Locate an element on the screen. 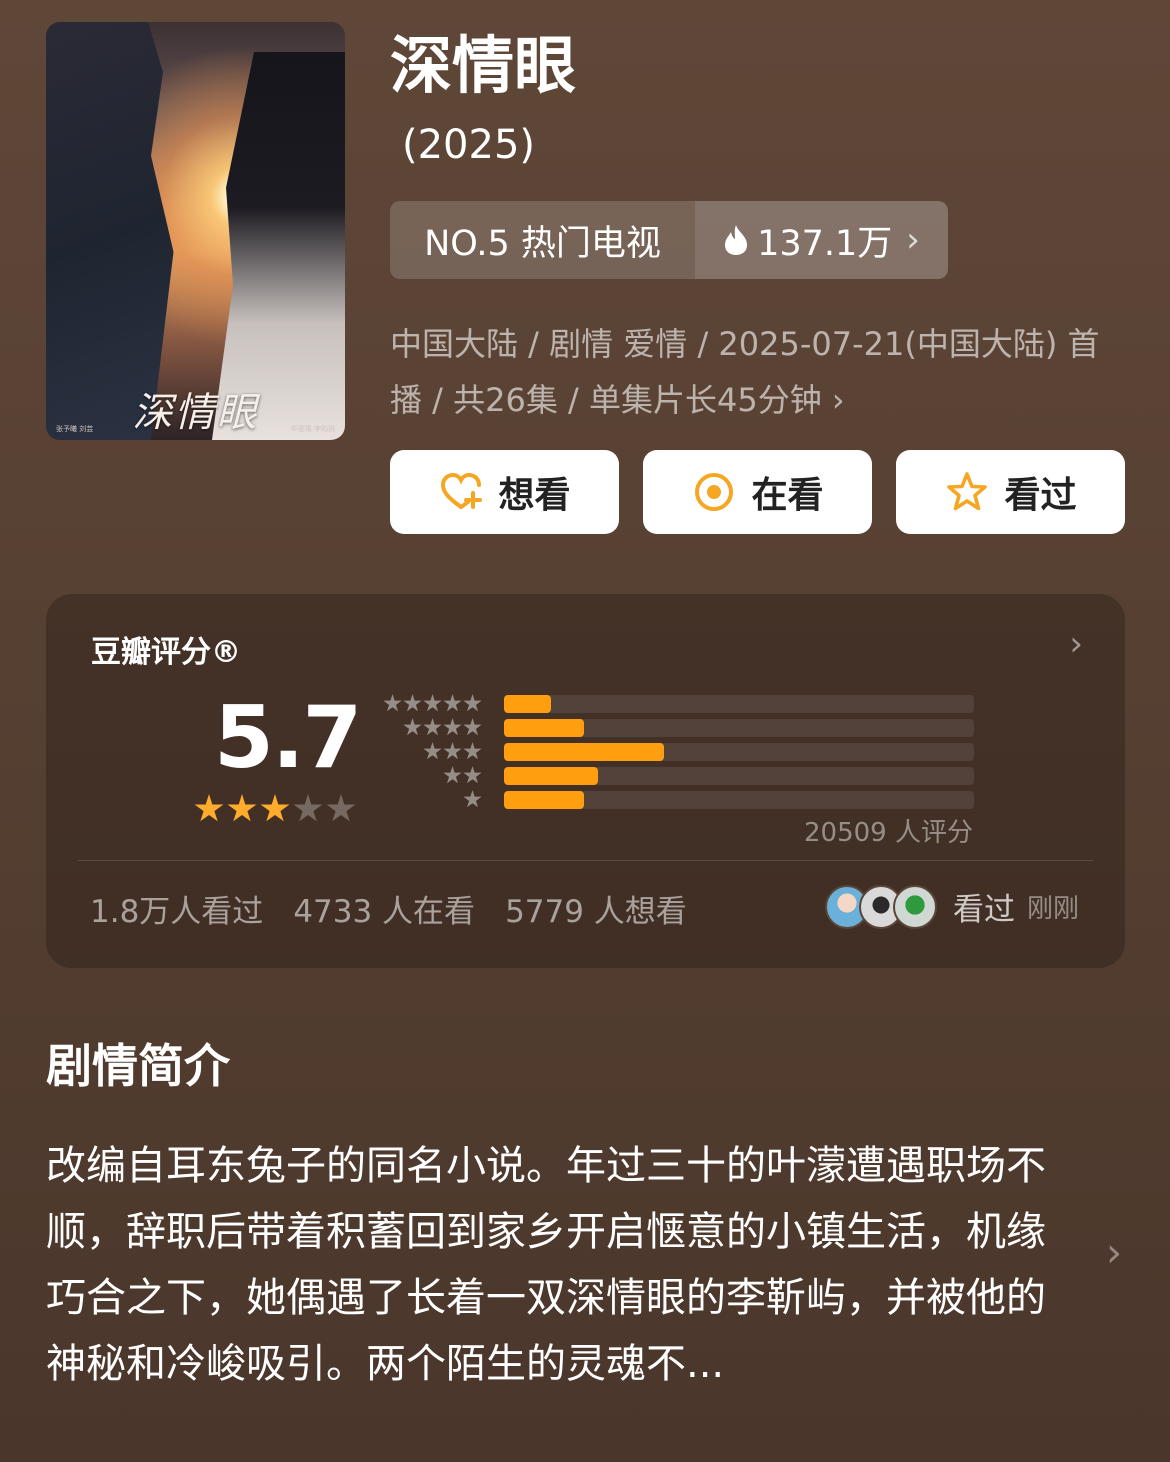  rating-stars is located at coordinates (275, 809).